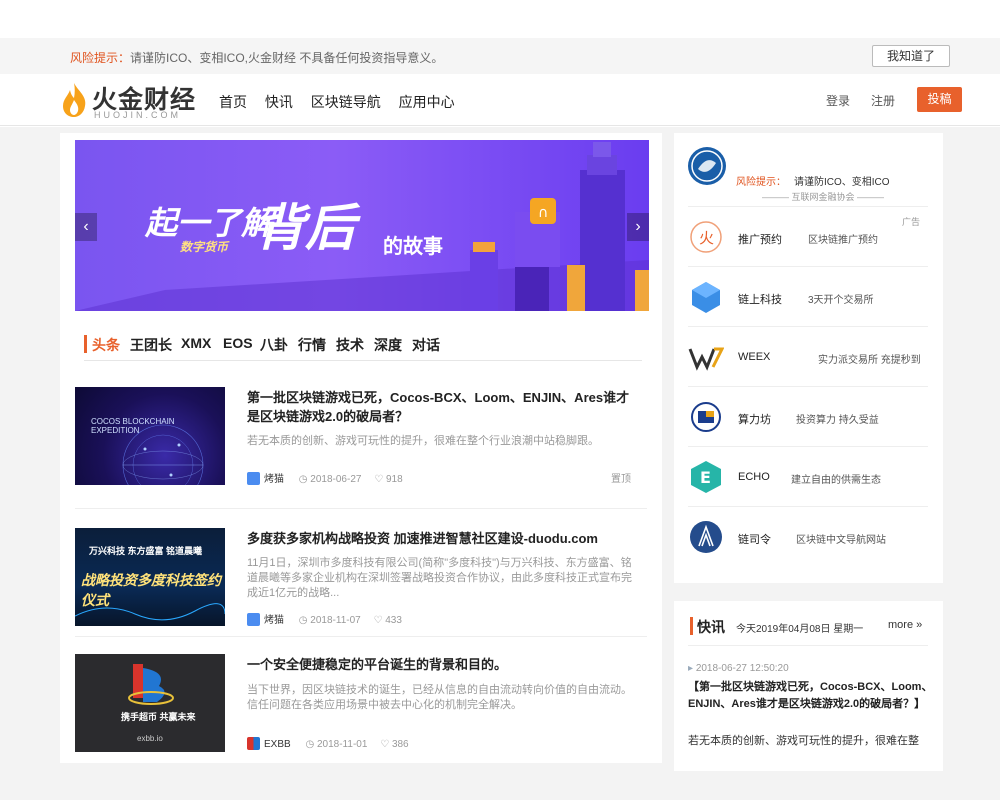  I want to click on flash-item-time: ▸ 2018-06-27 12:50:20, so click(738, 668).